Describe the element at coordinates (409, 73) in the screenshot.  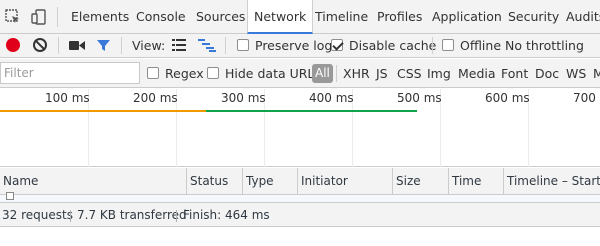
I see `type-filter-css: CSS` at that location.